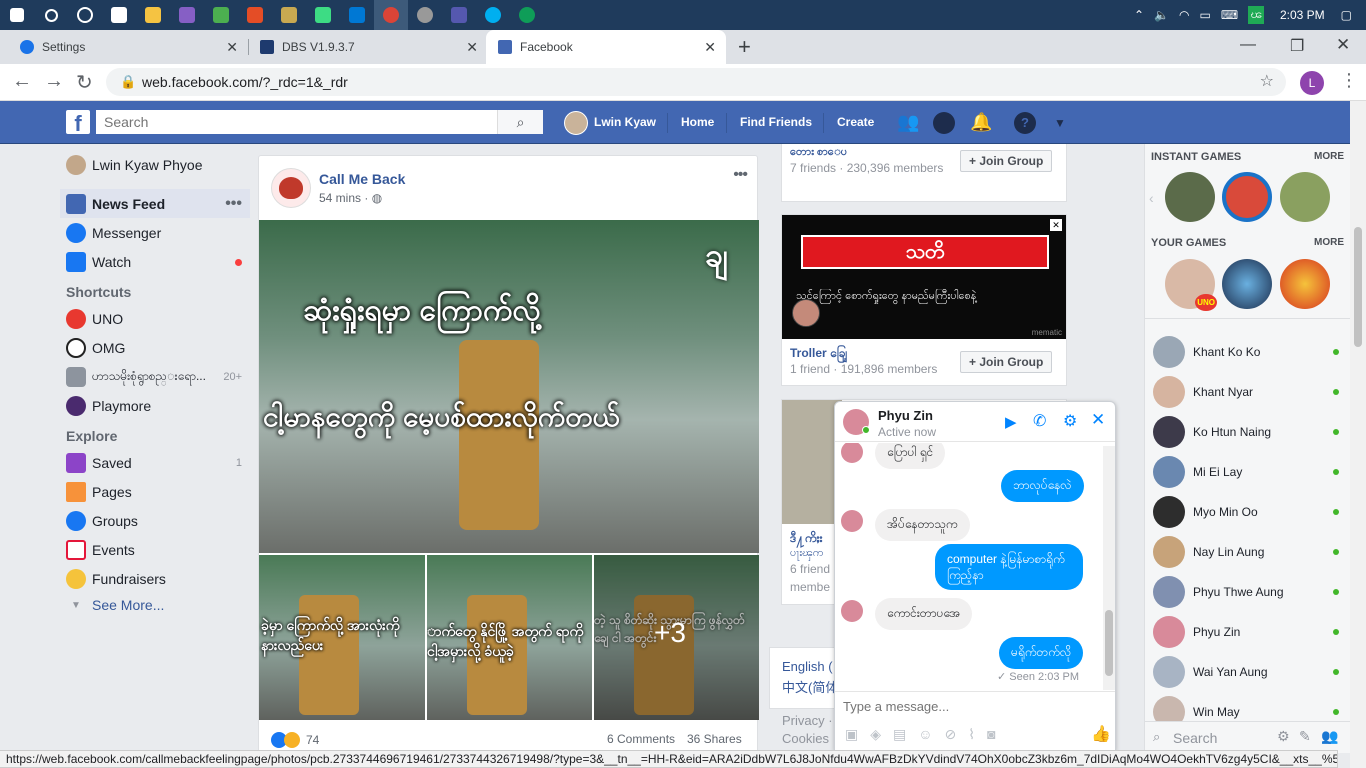  What do you see at coordinates (975, 422) in the screenshot?
I see `chat-header: Phyu Zin Active now ▶ ✆ ⚙ ✕` at bounding box center [975, 422].